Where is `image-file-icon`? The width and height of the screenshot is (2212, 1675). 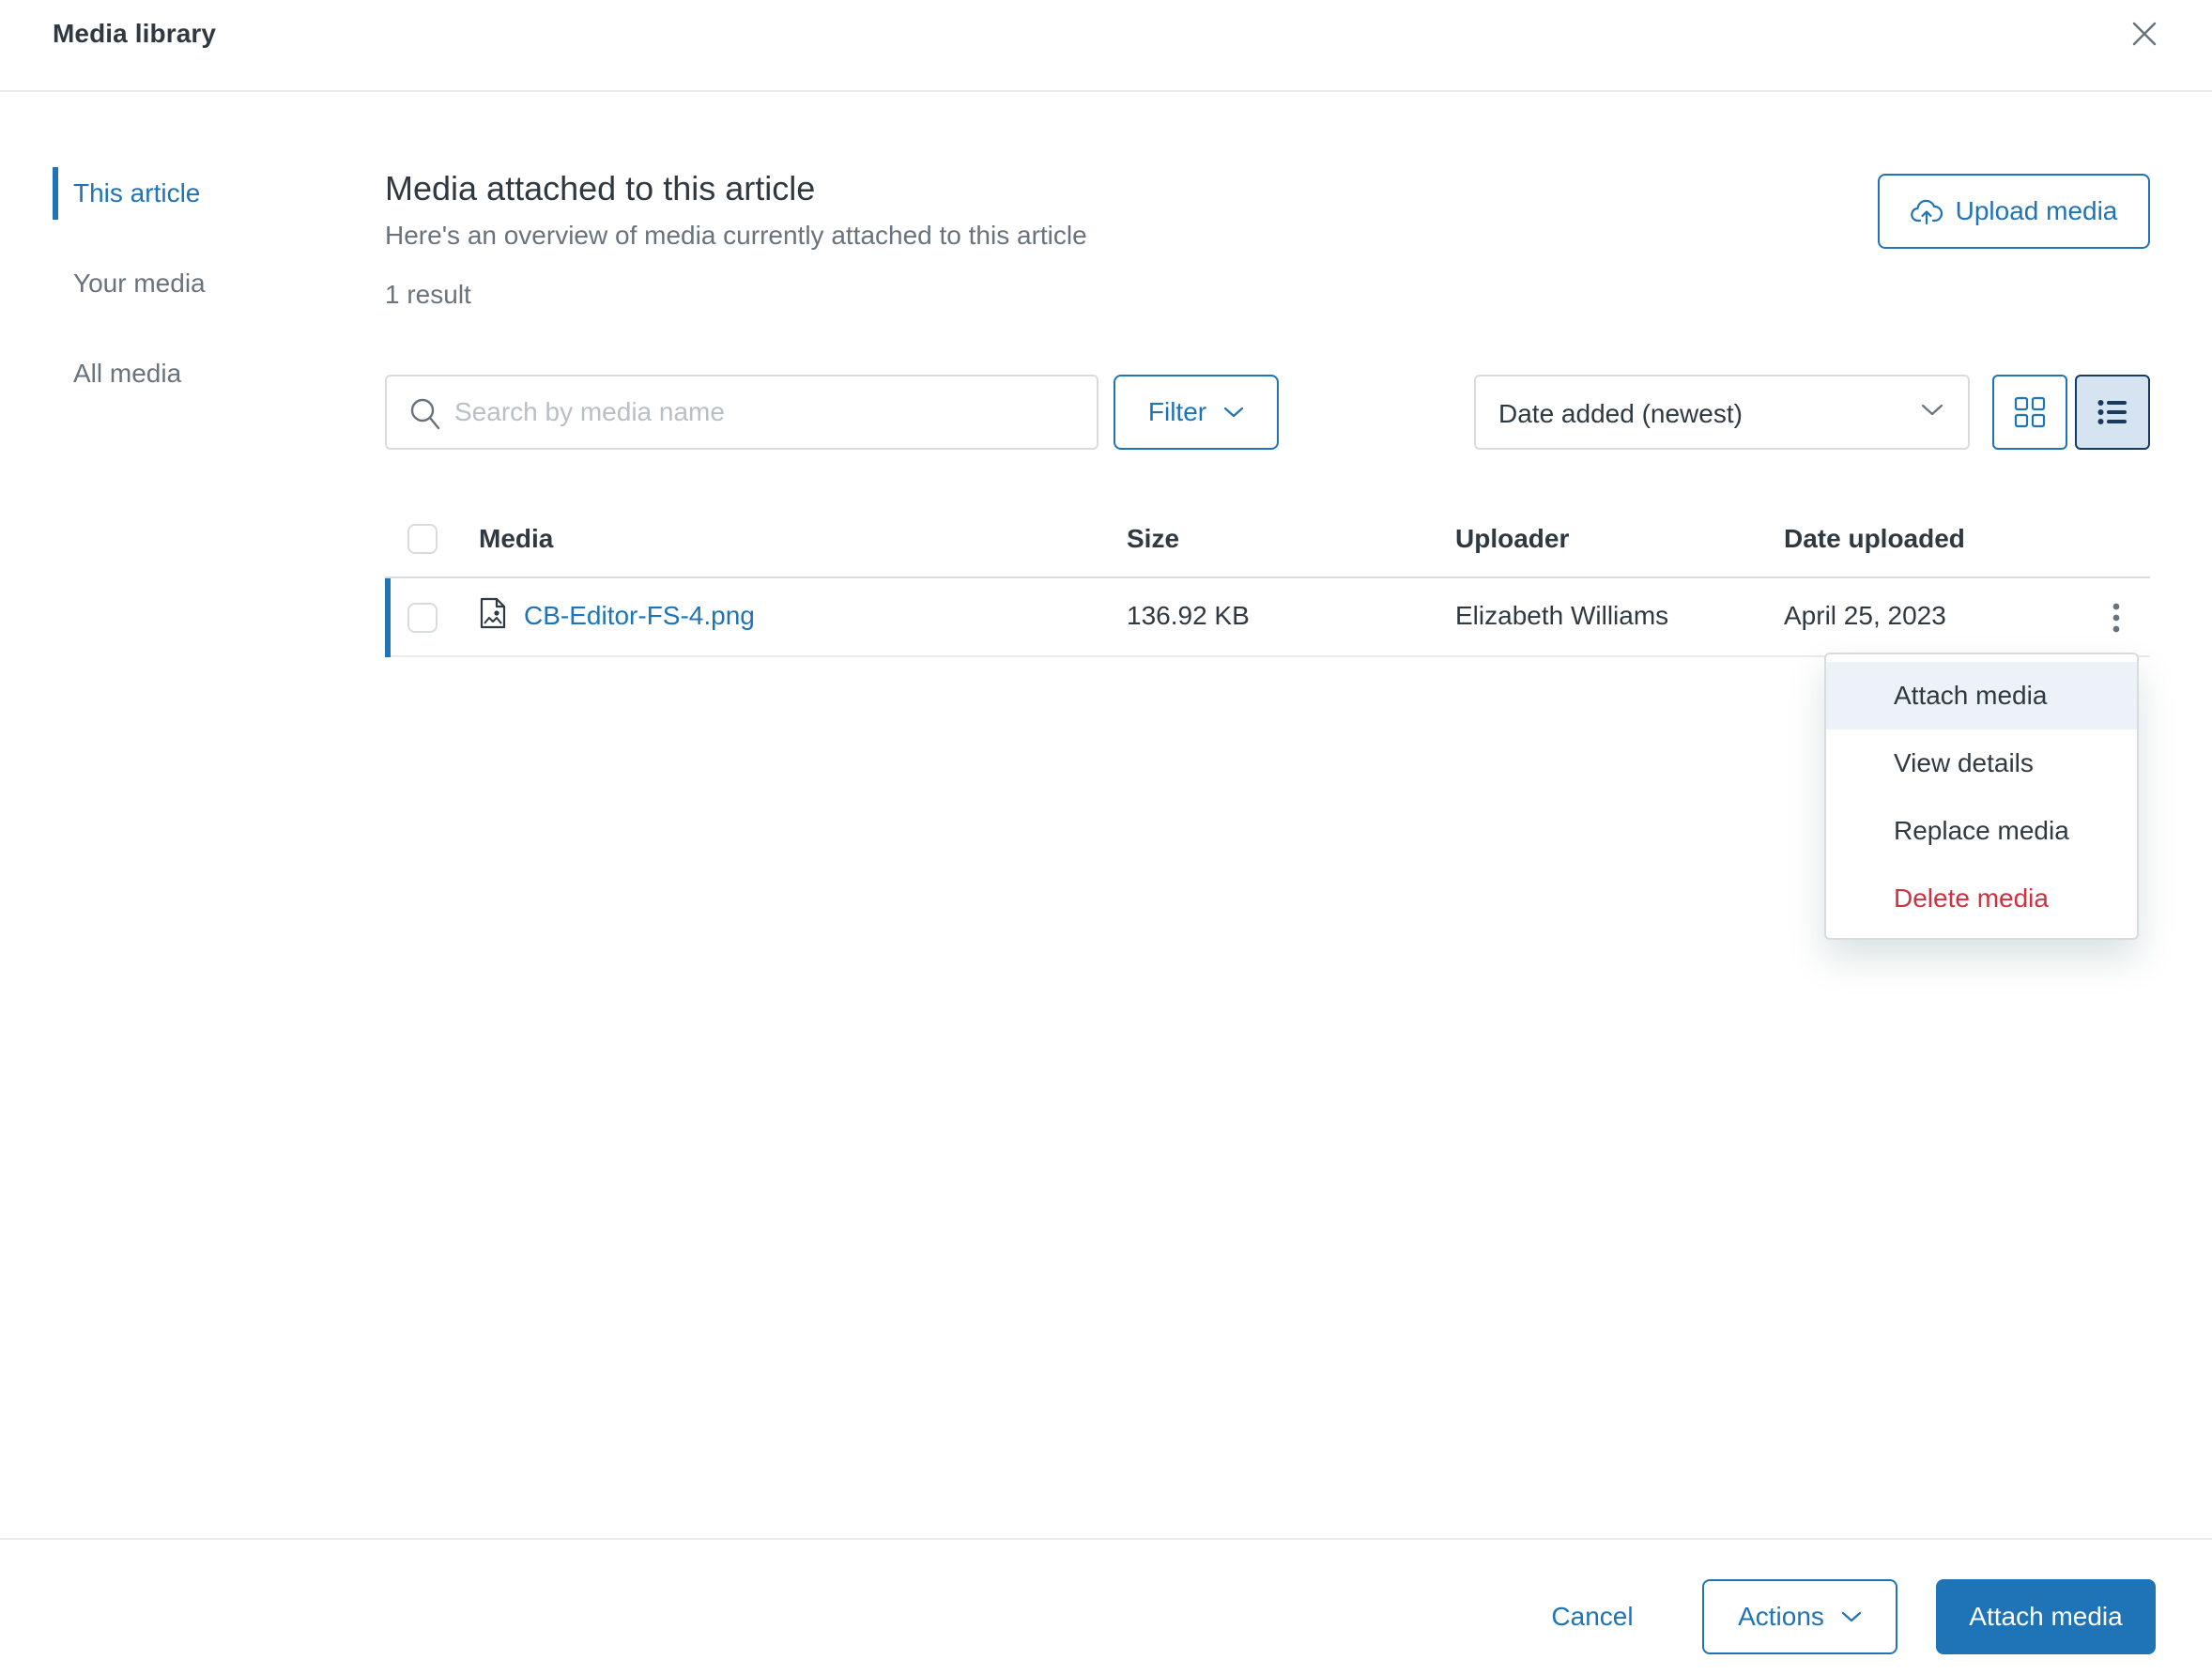 image-file-icon is located at coordinates (493, 613).